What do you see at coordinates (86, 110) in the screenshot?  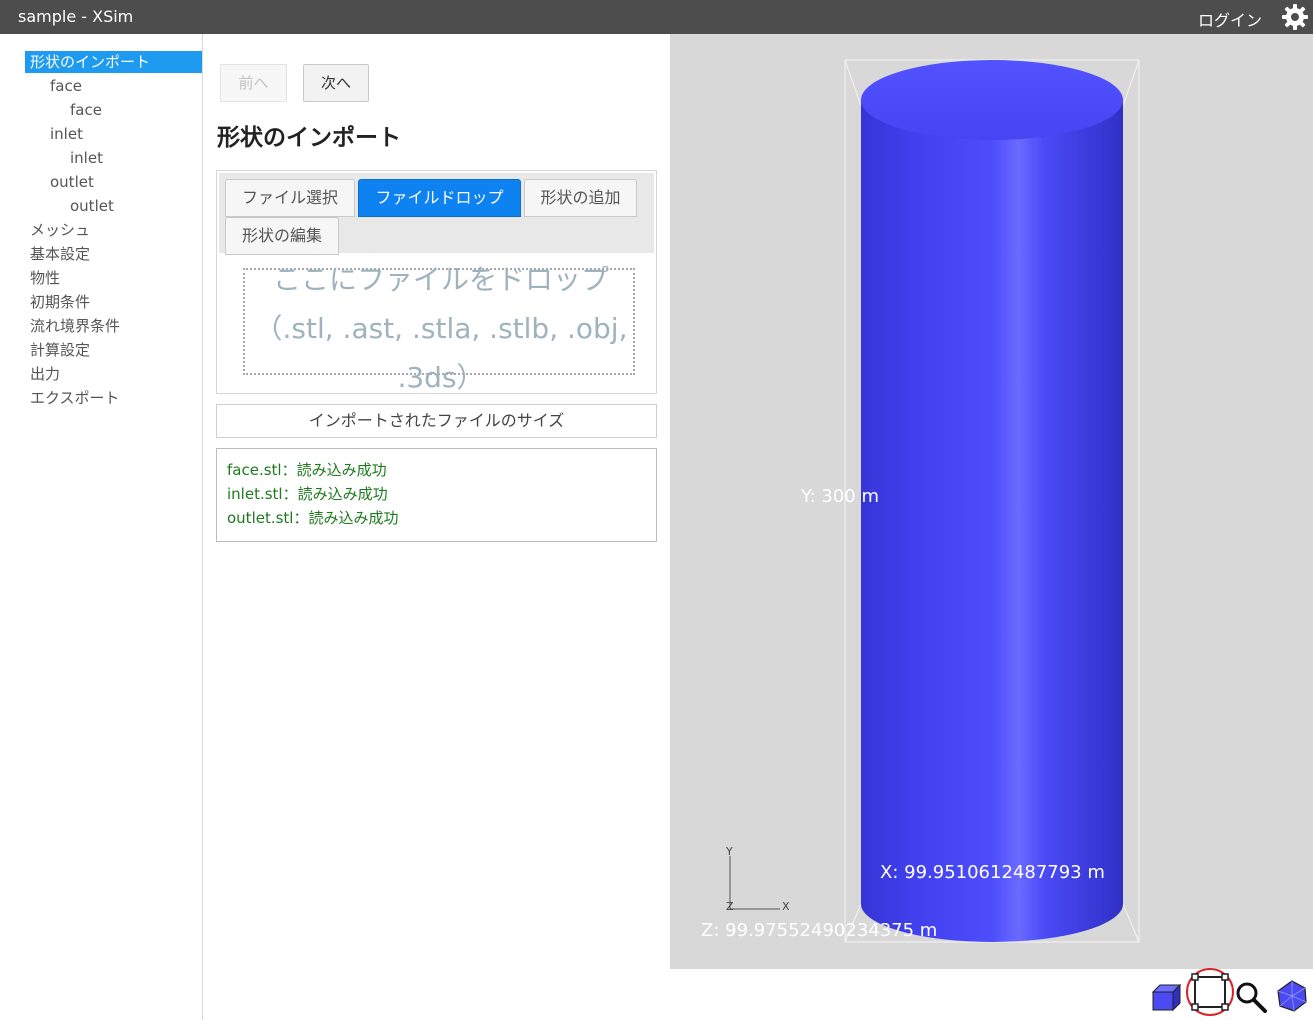 I see `sidebar-item-face: face` at bounding box center [86, 110].